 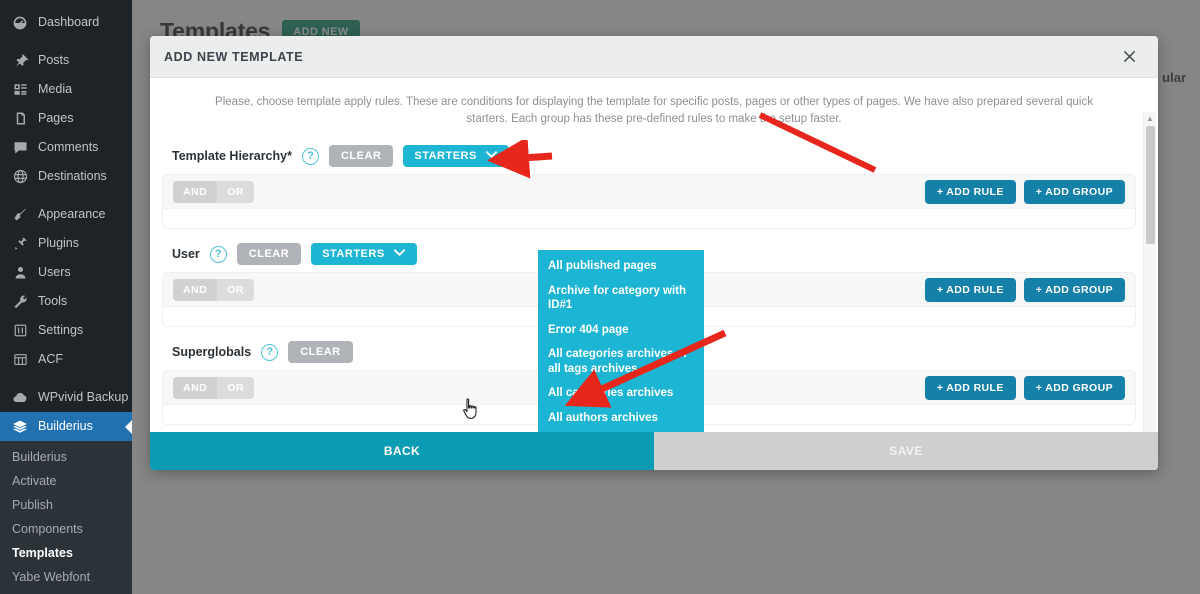 I want to click on modal-scrollbar: ▲ ▼, so click(x=1149, y=272).